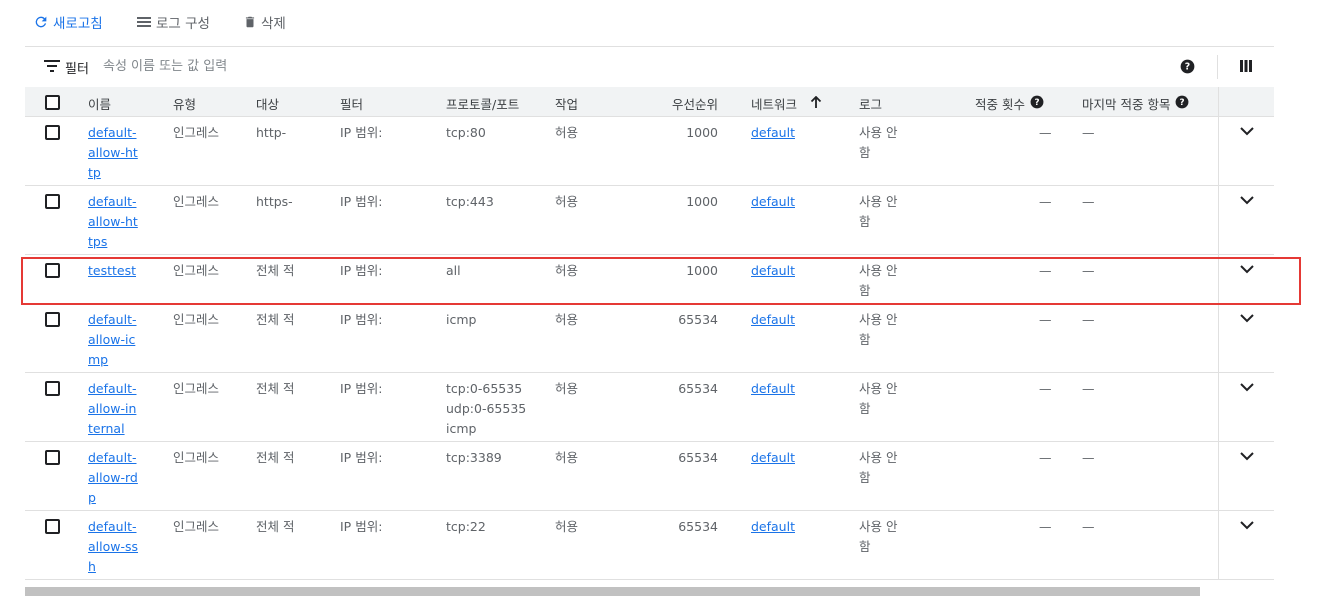 The width and height of the screenshot is (1319, 596). I want to click on column-header-action: 작업, so click(566, 103).